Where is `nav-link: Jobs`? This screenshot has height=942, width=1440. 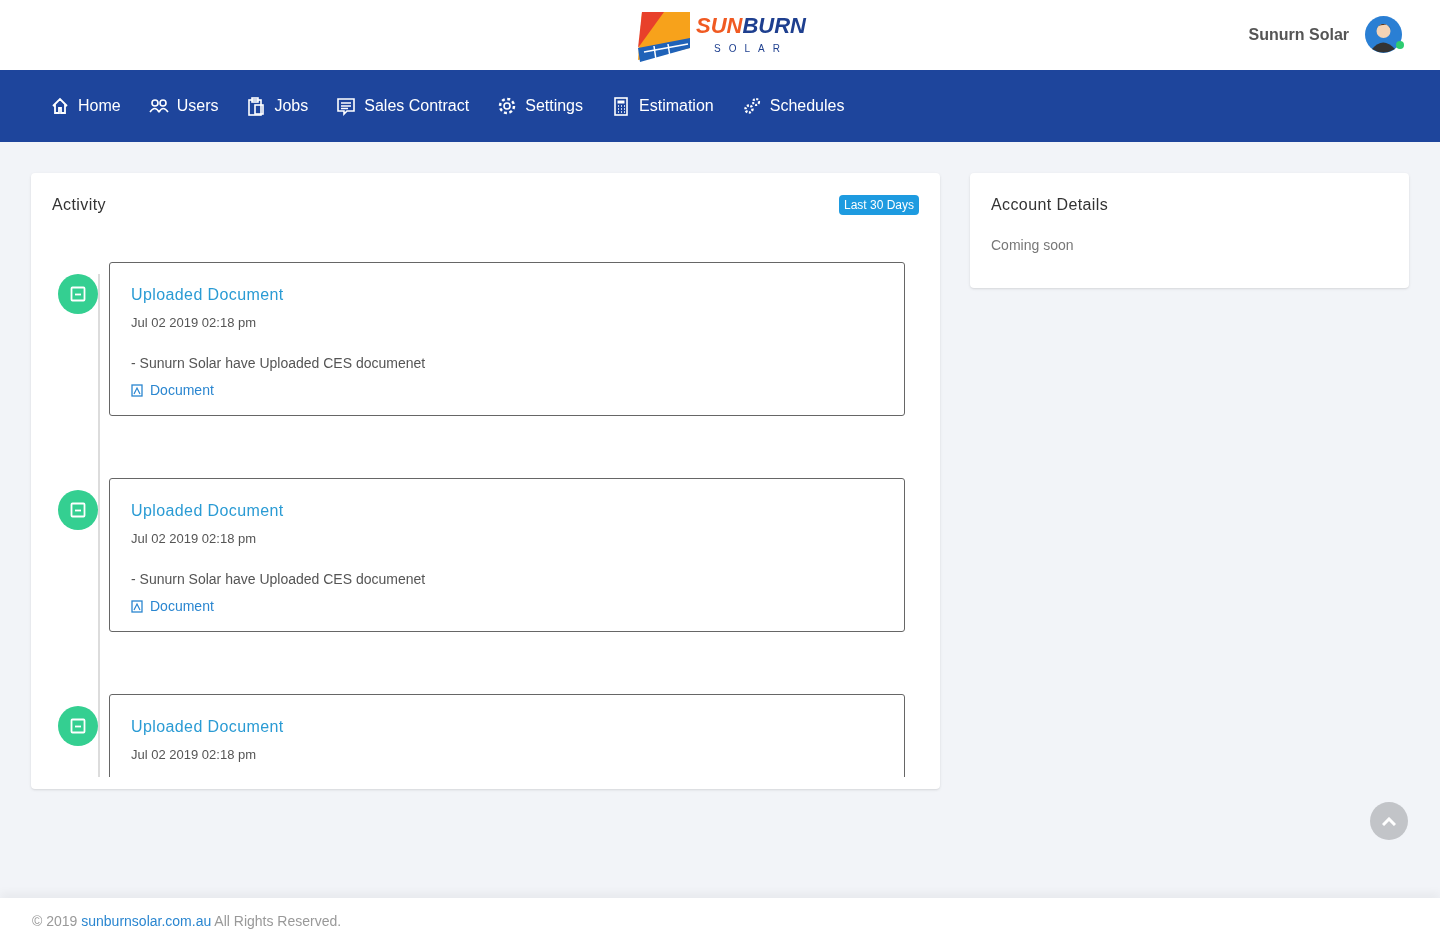 nav-link: Jobs is located at coordinates (277, 106).